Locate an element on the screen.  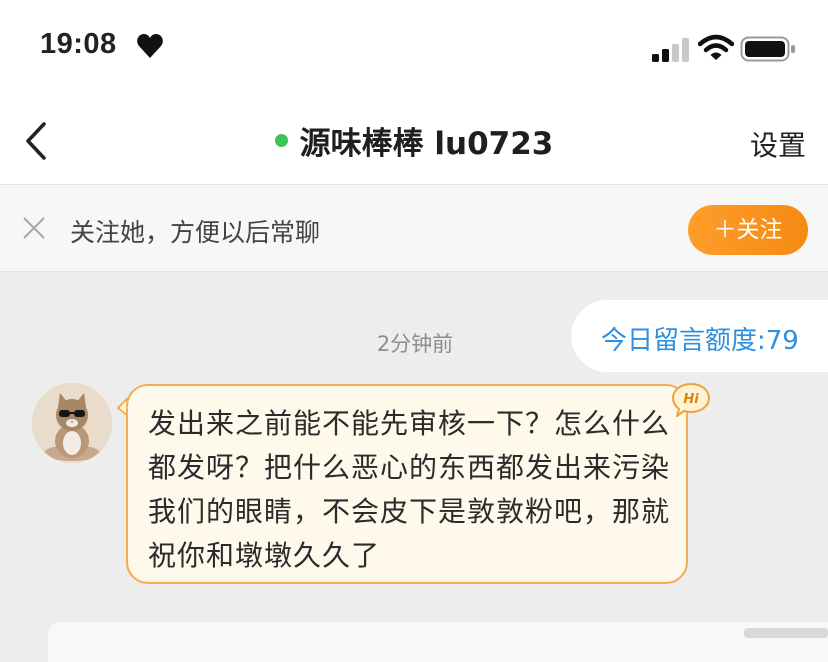
online-status-dot is located at coordinates (281, 140).